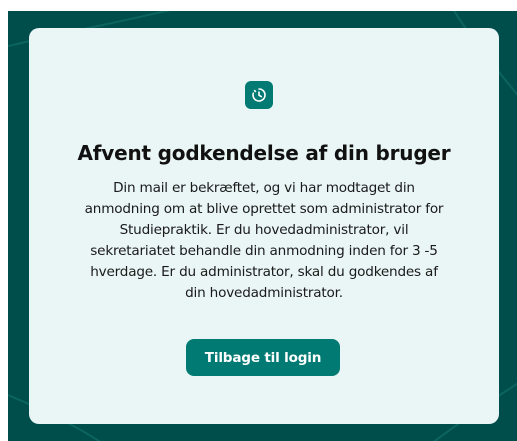  What do you see at coordinates (263, 357) in the screenshot?
I see `back-to-login-button: Tilbage til login` at bounding box center [263, 357].